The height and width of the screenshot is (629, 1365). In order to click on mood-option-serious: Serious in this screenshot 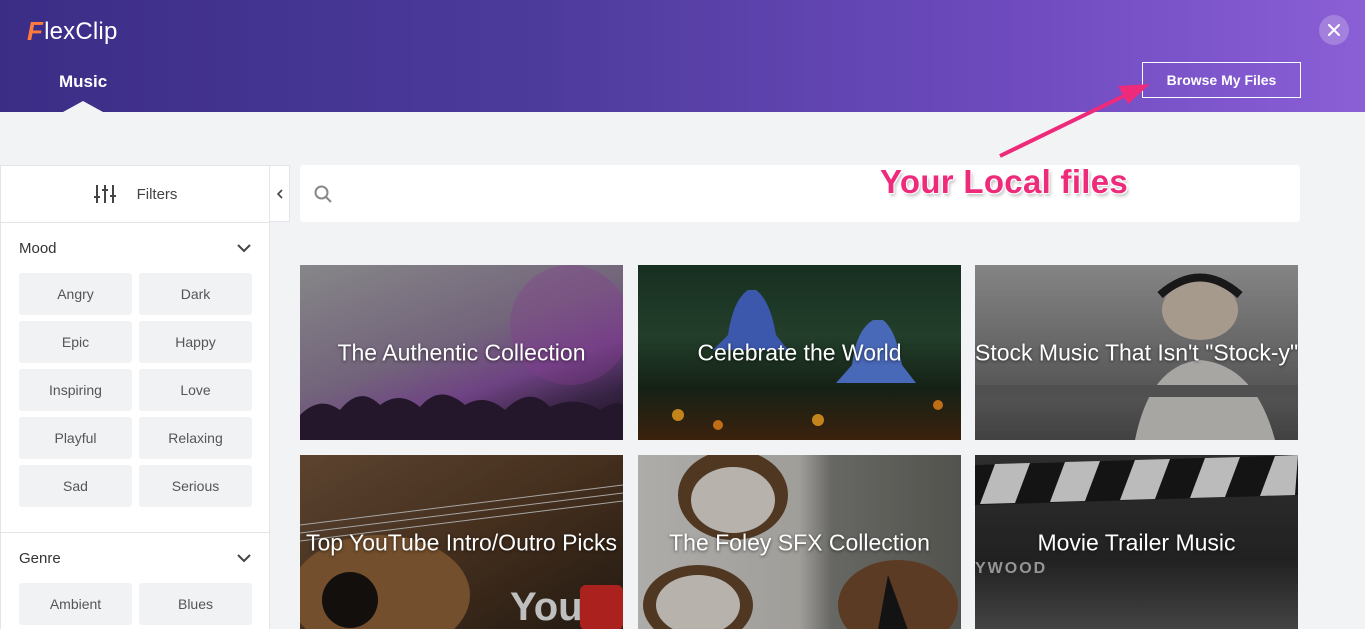, I will do `click(195, 486)`.